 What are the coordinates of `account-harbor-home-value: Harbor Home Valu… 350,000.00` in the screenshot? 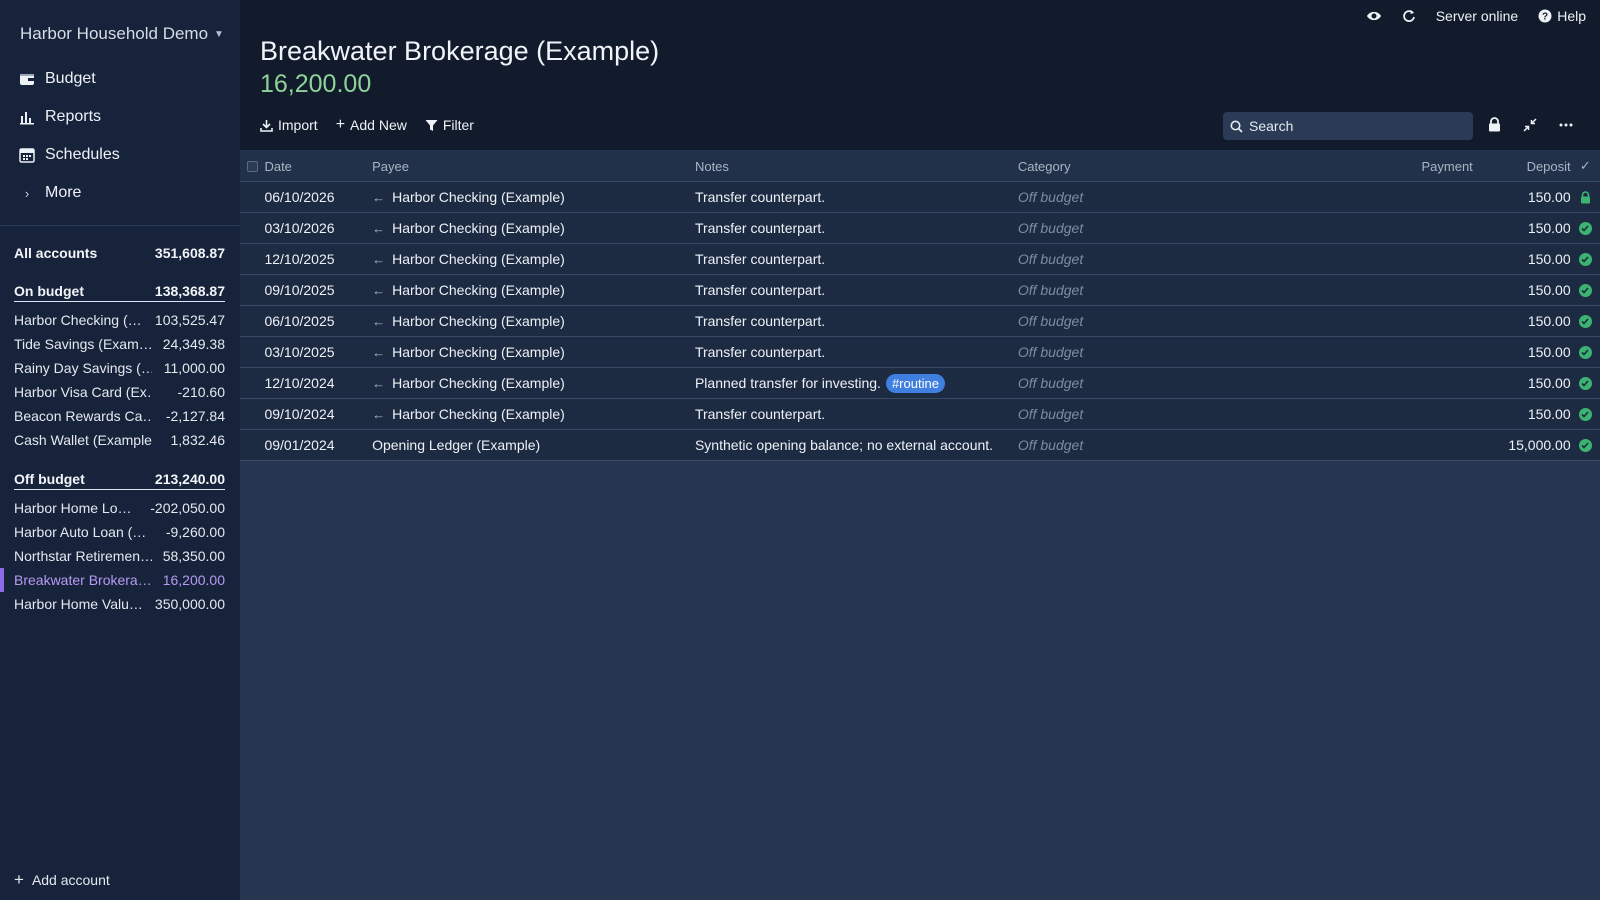 It's located at (119, 604).